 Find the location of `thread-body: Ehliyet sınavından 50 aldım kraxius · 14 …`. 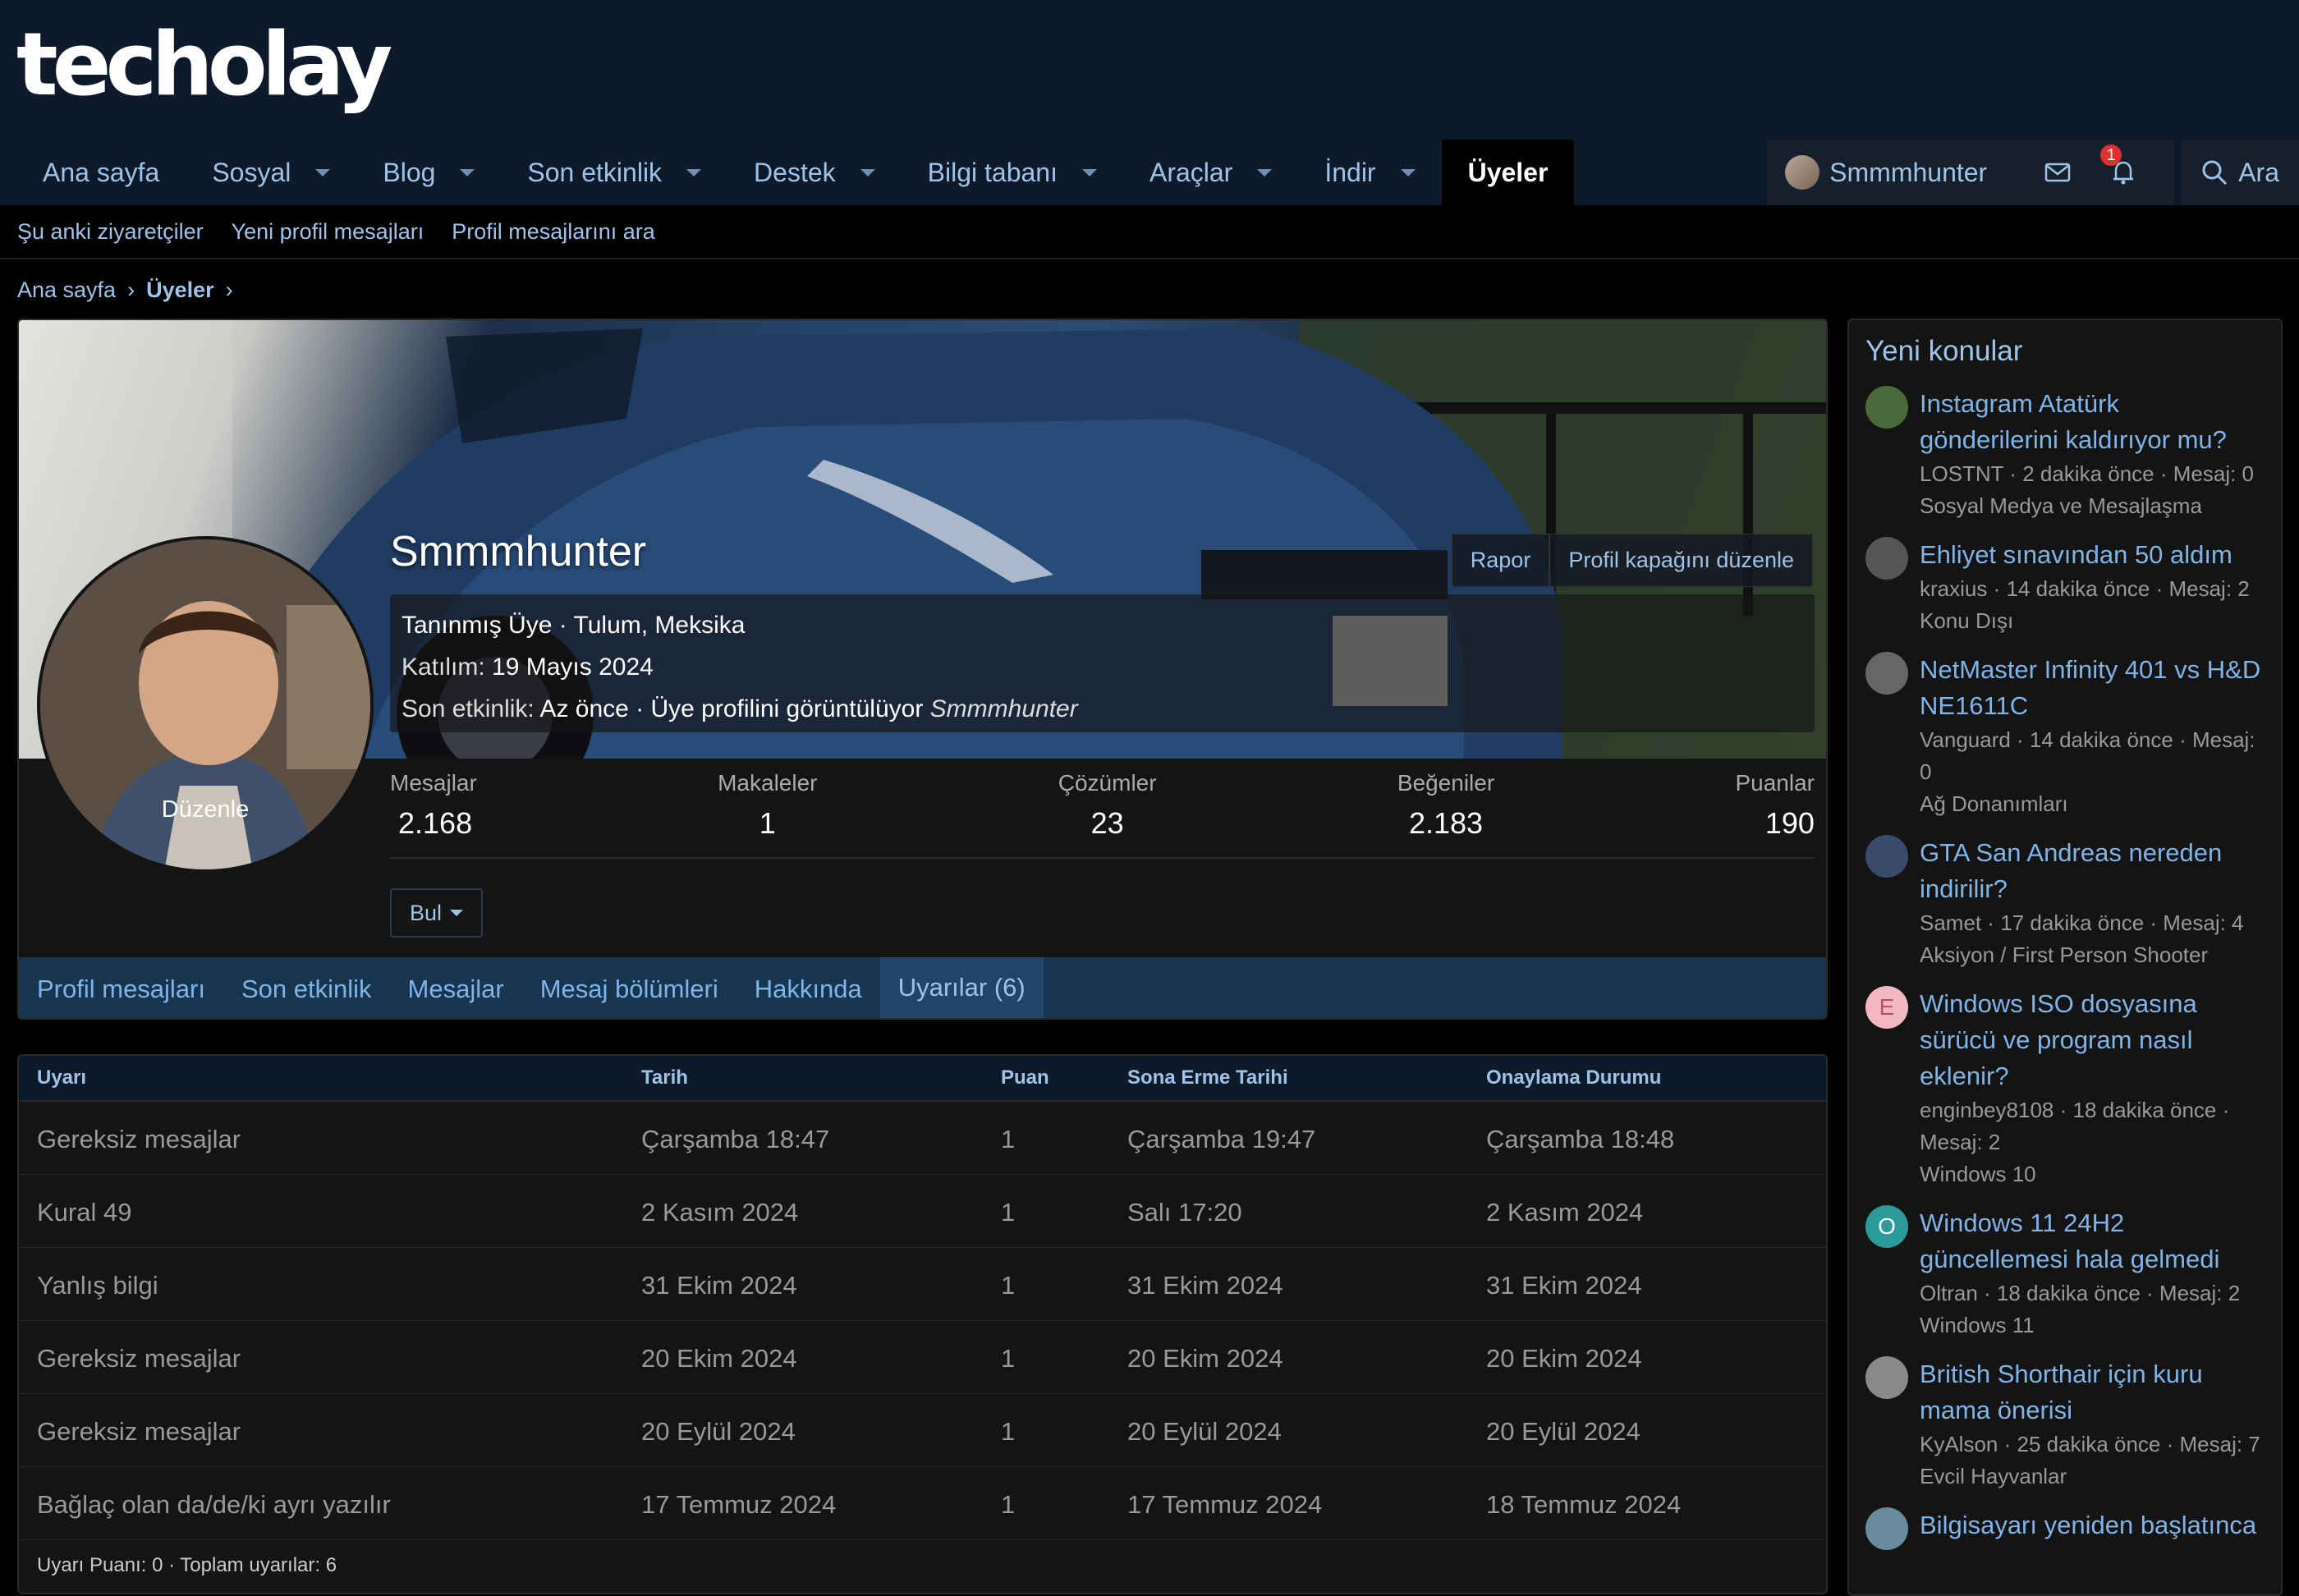

thread-body: Ehliyet sınavından 50 aldım kraxius · 14 … is located at coordinates (2092, 587).